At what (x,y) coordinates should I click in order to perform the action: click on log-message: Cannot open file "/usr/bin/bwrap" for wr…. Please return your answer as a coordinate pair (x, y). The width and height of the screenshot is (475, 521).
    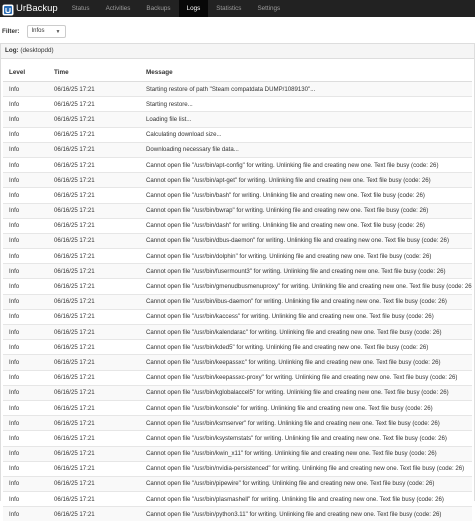
    Looking at the image, I should click on (306, 210).